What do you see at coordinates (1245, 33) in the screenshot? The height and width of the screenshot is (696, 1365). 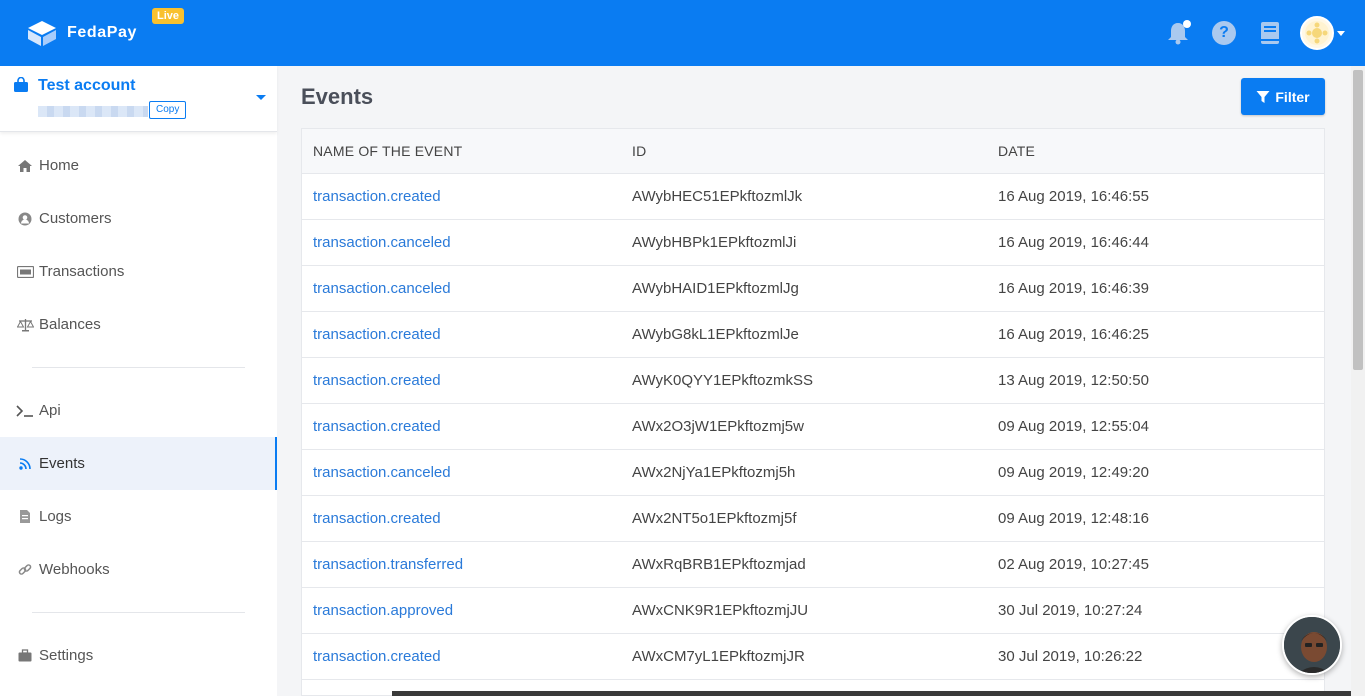 I see `header-actions: ?` at bounding box center [1245, 33].